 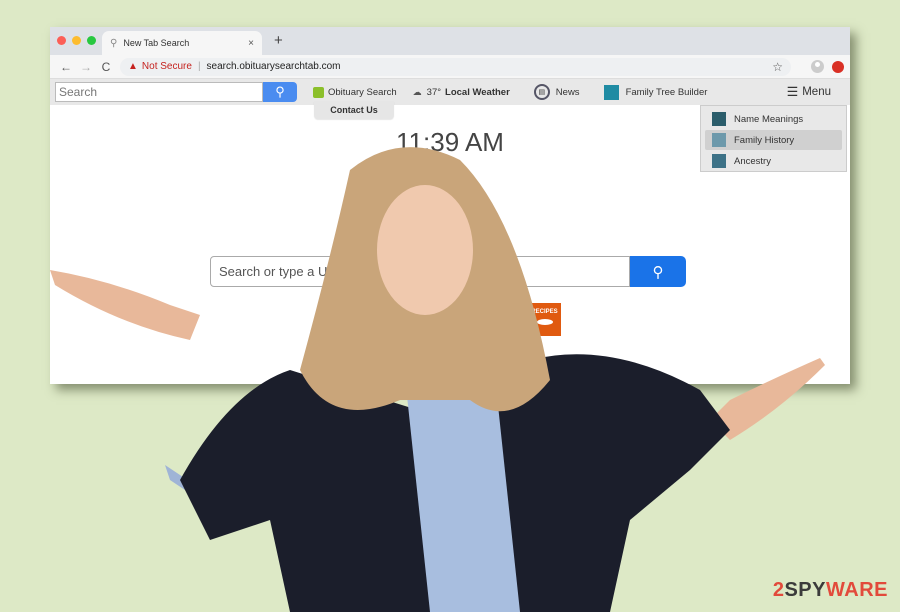 What do you see at coordinates (764, 140) in the screenshot?
I see `menu-item-label: Family History` at bounding box center [764, 140].